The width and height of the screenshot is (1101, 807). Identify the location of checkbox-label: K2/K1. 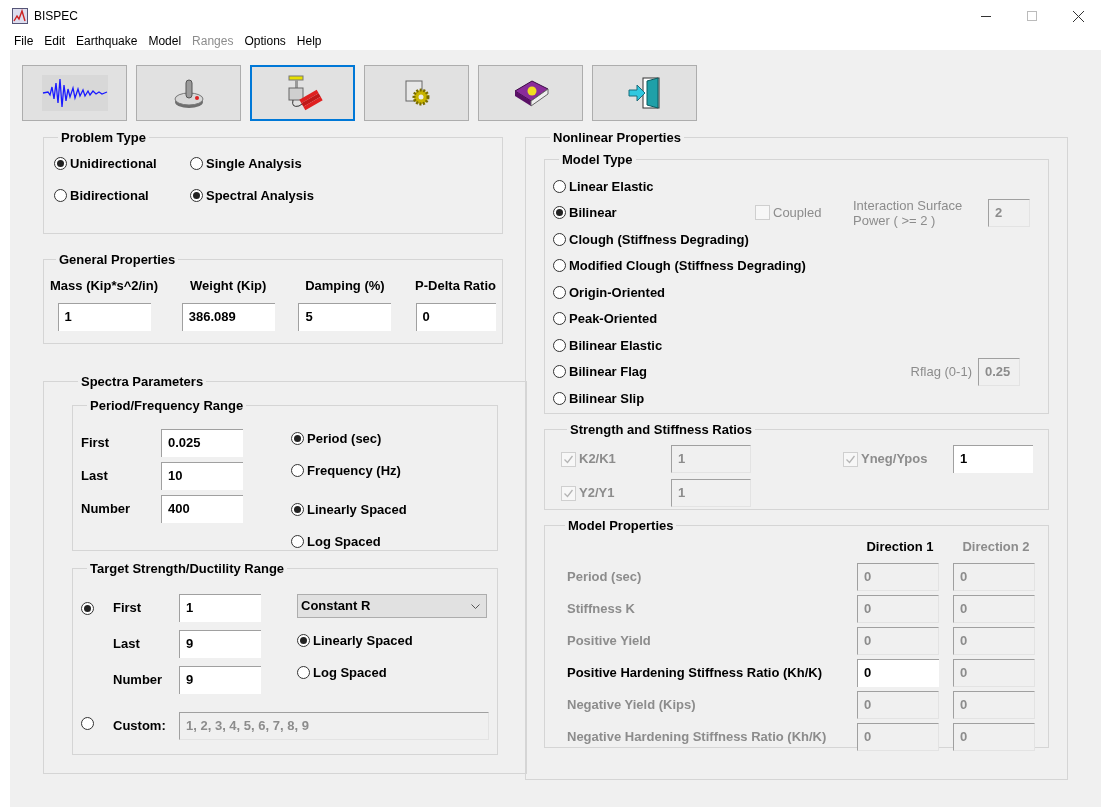
(598, 459).